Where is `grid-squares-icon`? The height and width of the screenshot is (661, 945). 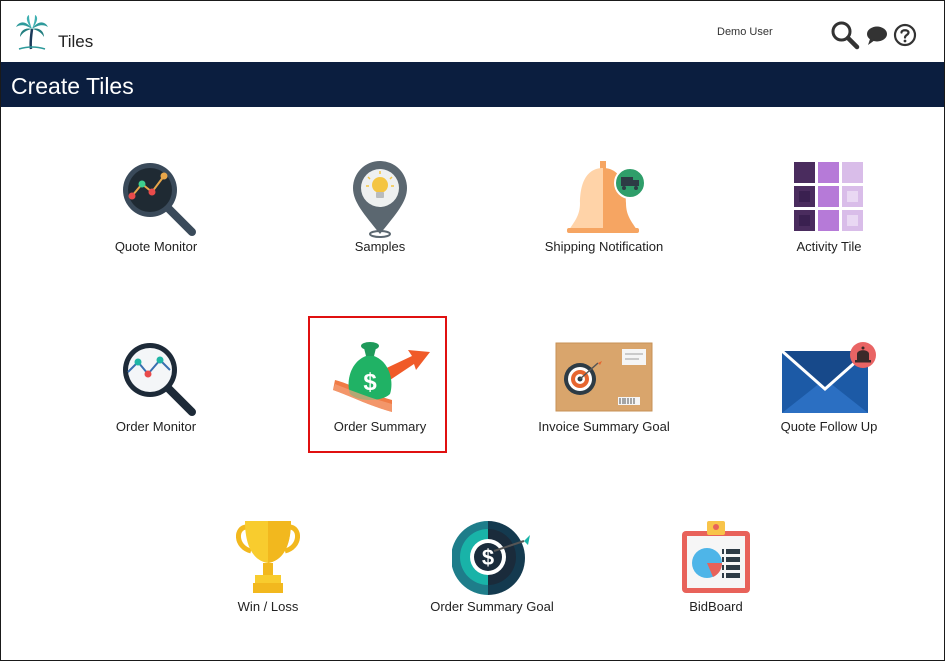 grid-squares-icon is located at coordinates (828, 196).